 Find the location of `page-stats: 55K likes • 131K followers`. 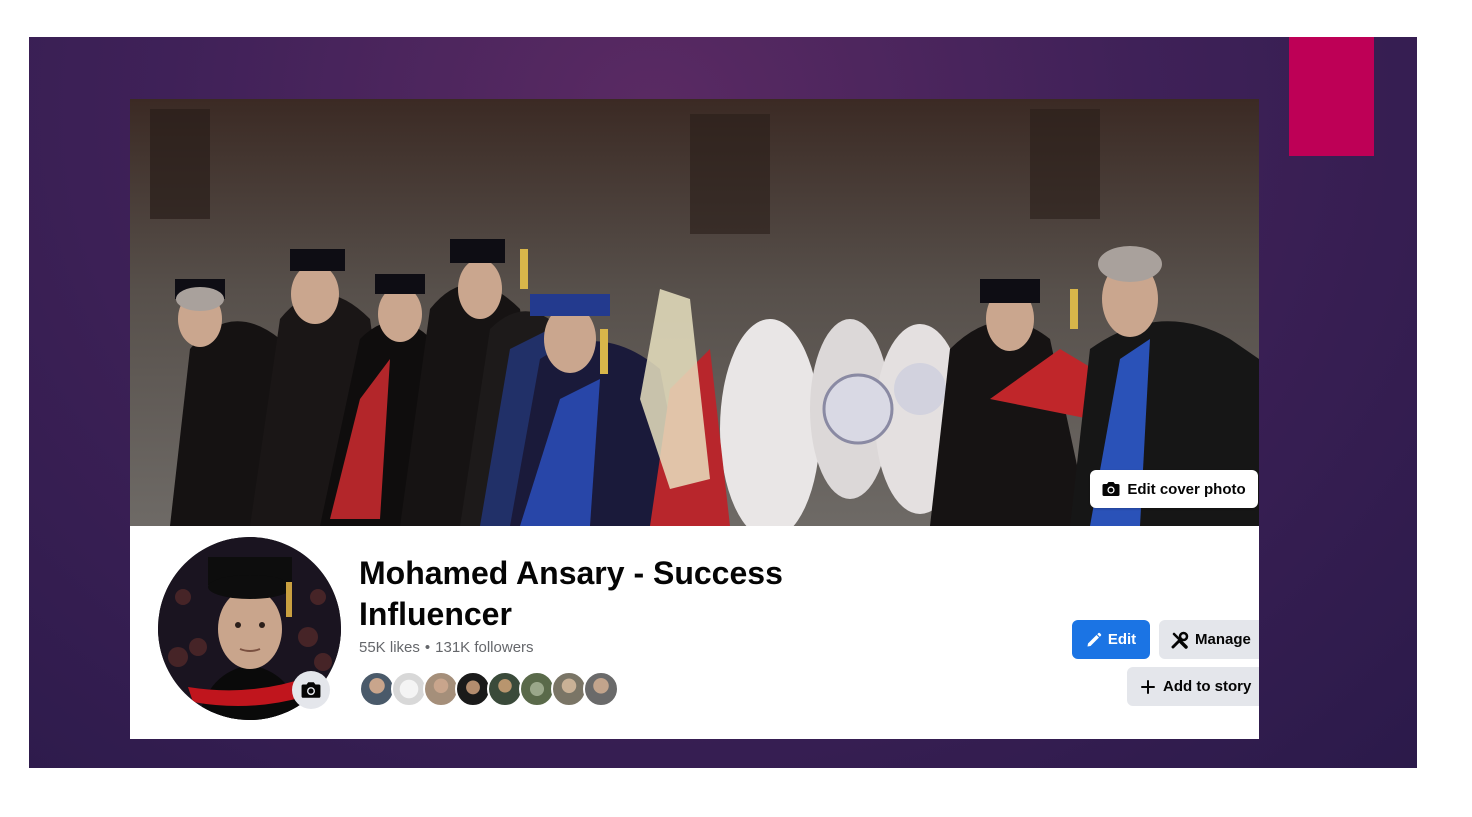

page-stats: 55K likes • 131K followers is located at coordinates (446, 647).